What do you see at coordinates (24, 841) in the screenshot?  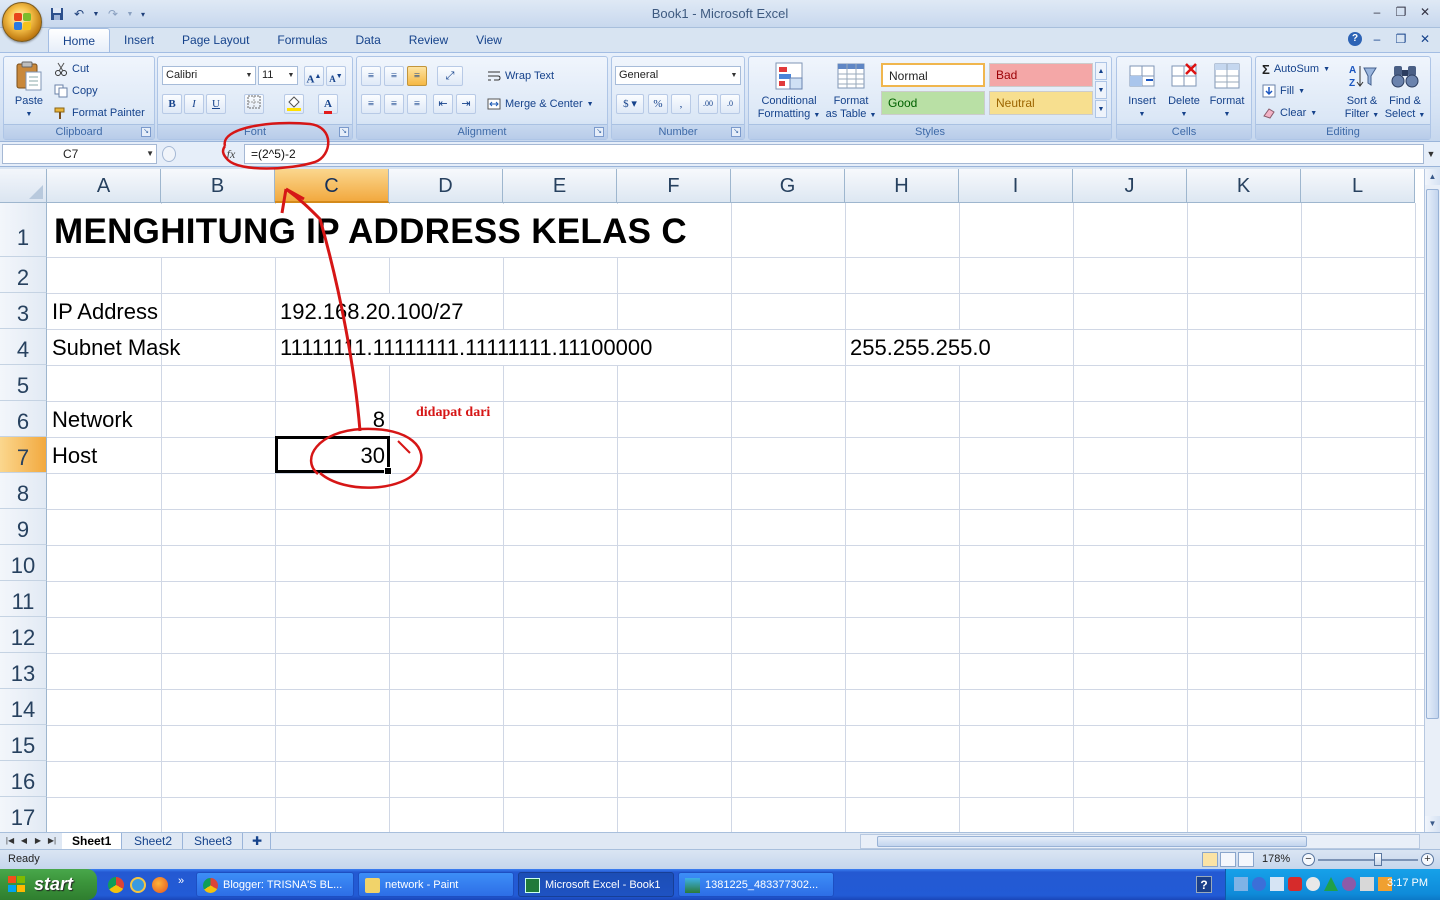 I see `prev-sheet-icon: ◀` at bounding box center [24, 841].